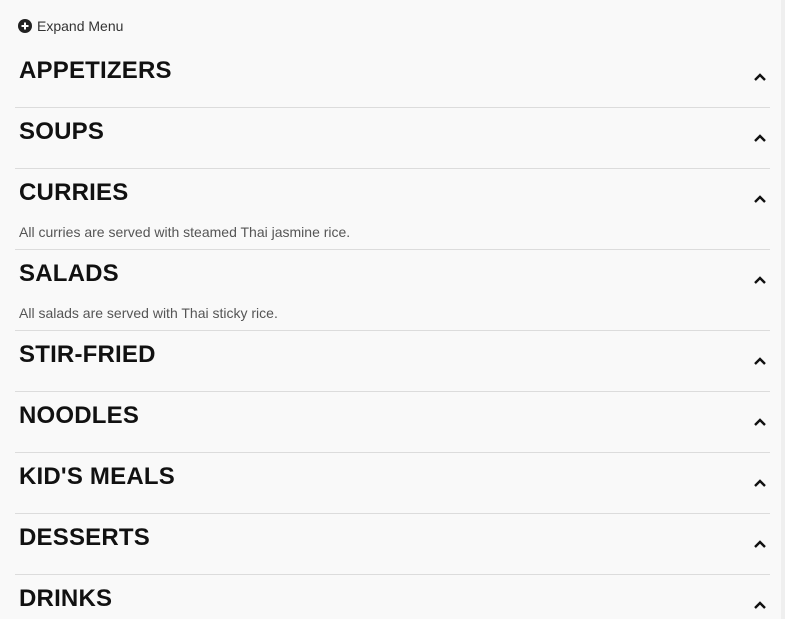 This screenshot has height=619, width=785. What do you see at coordinates (69, 273) in the screenshot?
I see `section-title: SALADS` at bounding box center [69, 273].